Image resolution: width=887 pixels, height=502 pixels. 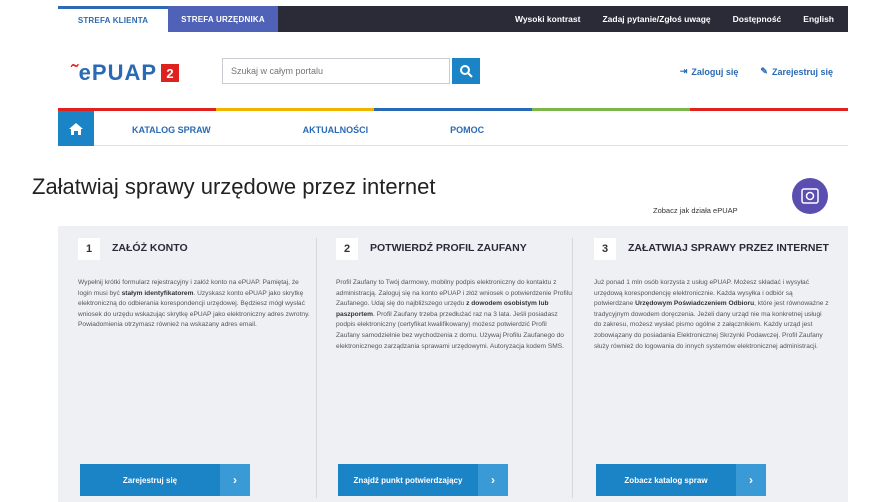 I want to click on header-actions: ⇥ Zaloguj się ✎ Zarejestruj się, so click(x=756, y=71).